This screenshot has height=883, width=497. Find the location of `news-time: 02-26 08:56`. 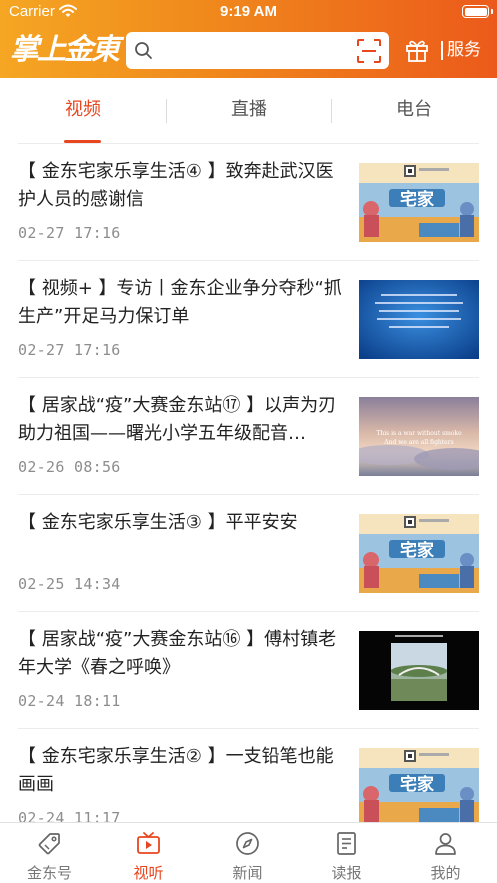

news-time: 02-26 08:56 is located at coordinates (69, 467).